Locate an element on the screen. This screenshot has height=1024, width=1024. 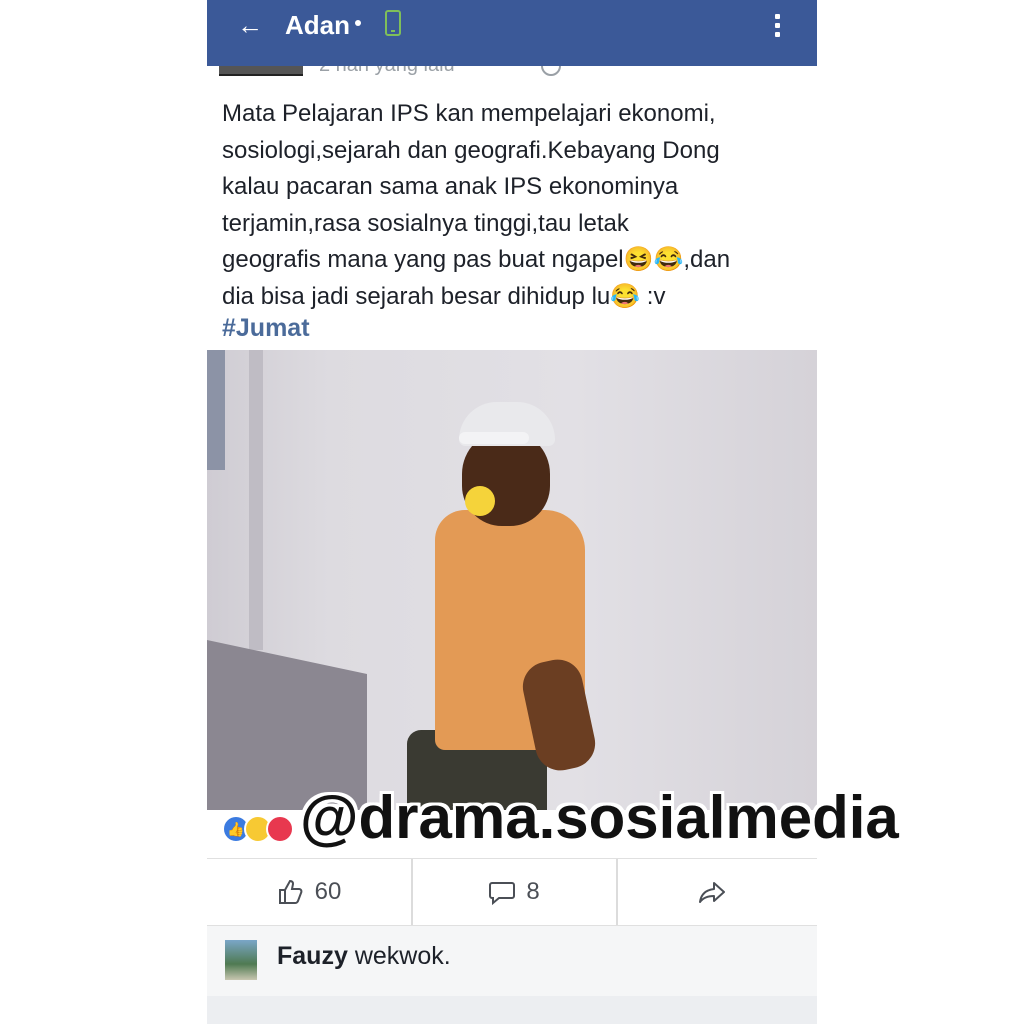
photo-window is located at coordinates (216, 410).